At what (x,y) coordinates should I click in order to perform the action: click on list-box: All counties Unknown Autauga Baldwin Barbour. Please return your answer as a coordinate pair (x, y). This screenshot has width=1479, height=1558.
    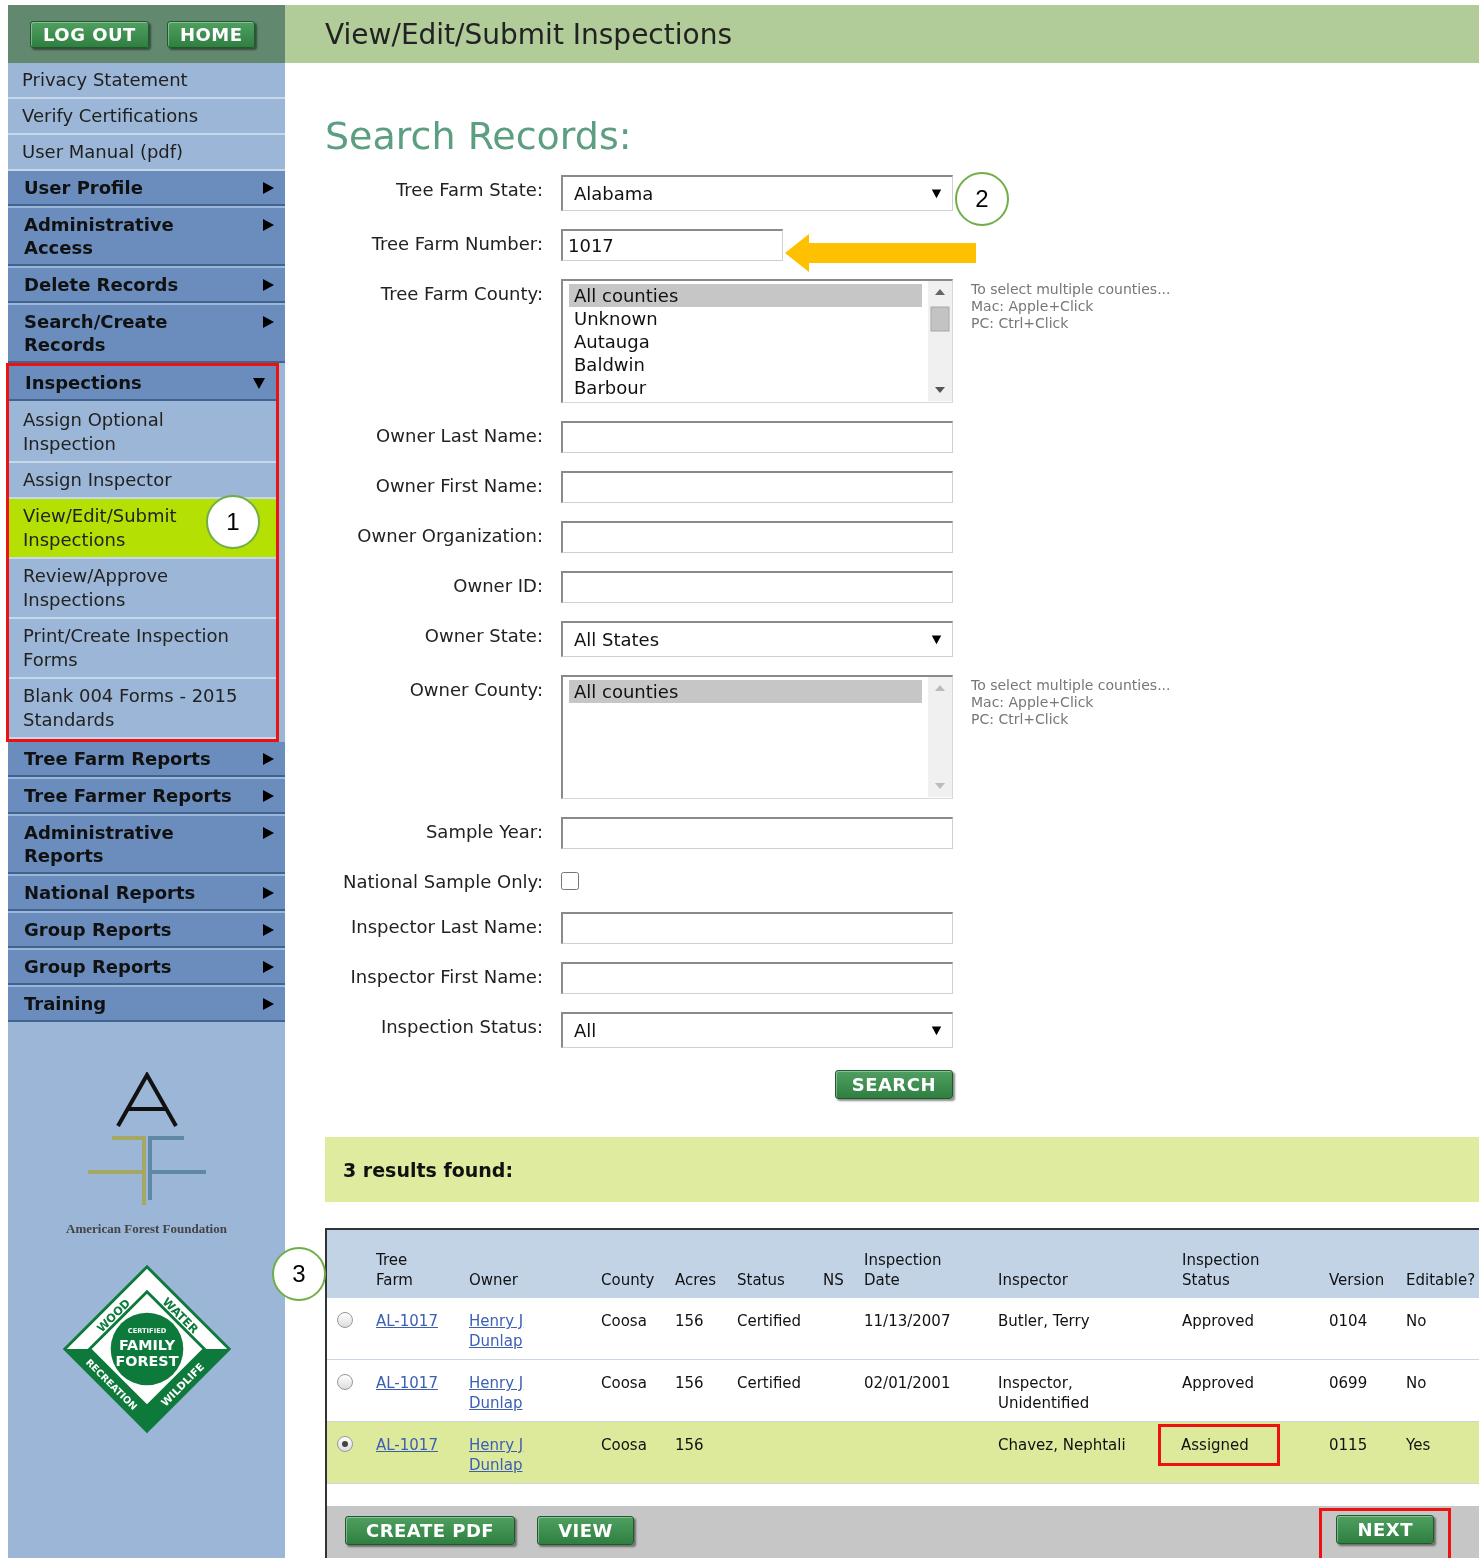
    Looking at the image, I should click on (757, 341).